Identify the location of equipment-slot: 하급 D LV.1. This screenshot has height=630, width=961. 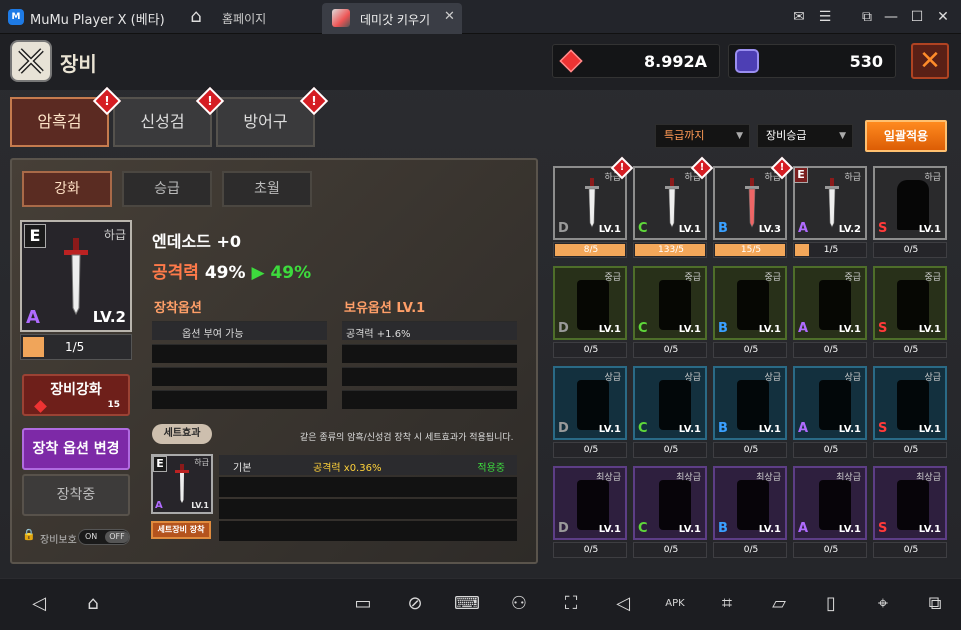
(590, 203).